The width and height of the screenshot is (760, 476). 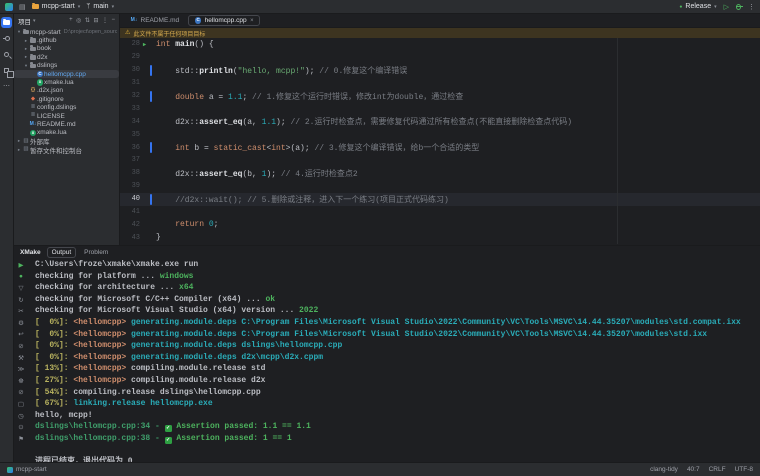 What do you see at coordinates (440, 134) in the screenshot?
I see `code-line: 35` at bounding box center [440, 134].